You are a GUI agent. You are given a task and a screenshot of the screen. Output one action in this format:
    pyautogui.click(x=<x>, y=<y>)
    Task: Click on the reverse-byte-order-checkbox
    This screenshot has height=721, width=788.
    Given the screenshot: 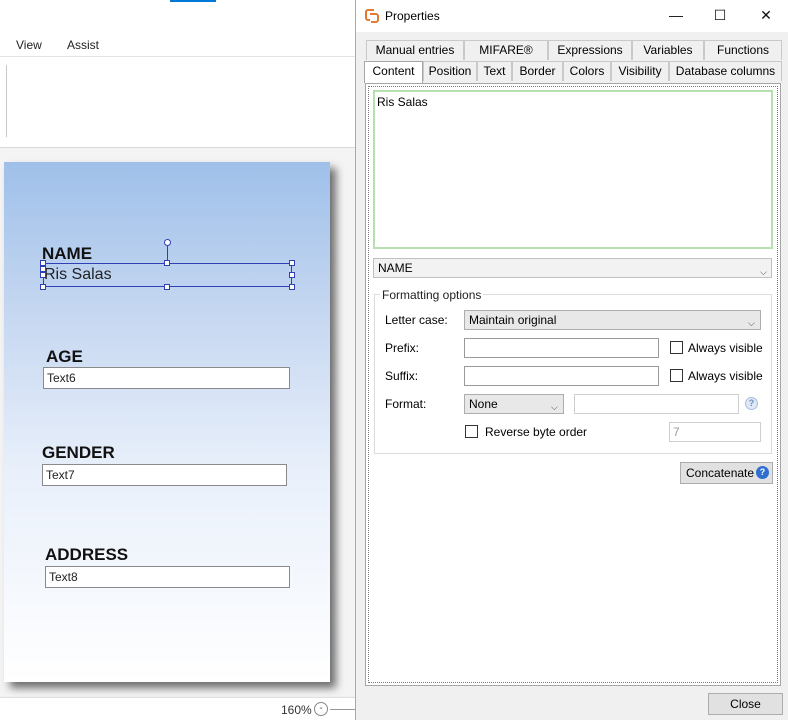 What is the action you would take?
    pyautogui.click(x=471, y=431)
    